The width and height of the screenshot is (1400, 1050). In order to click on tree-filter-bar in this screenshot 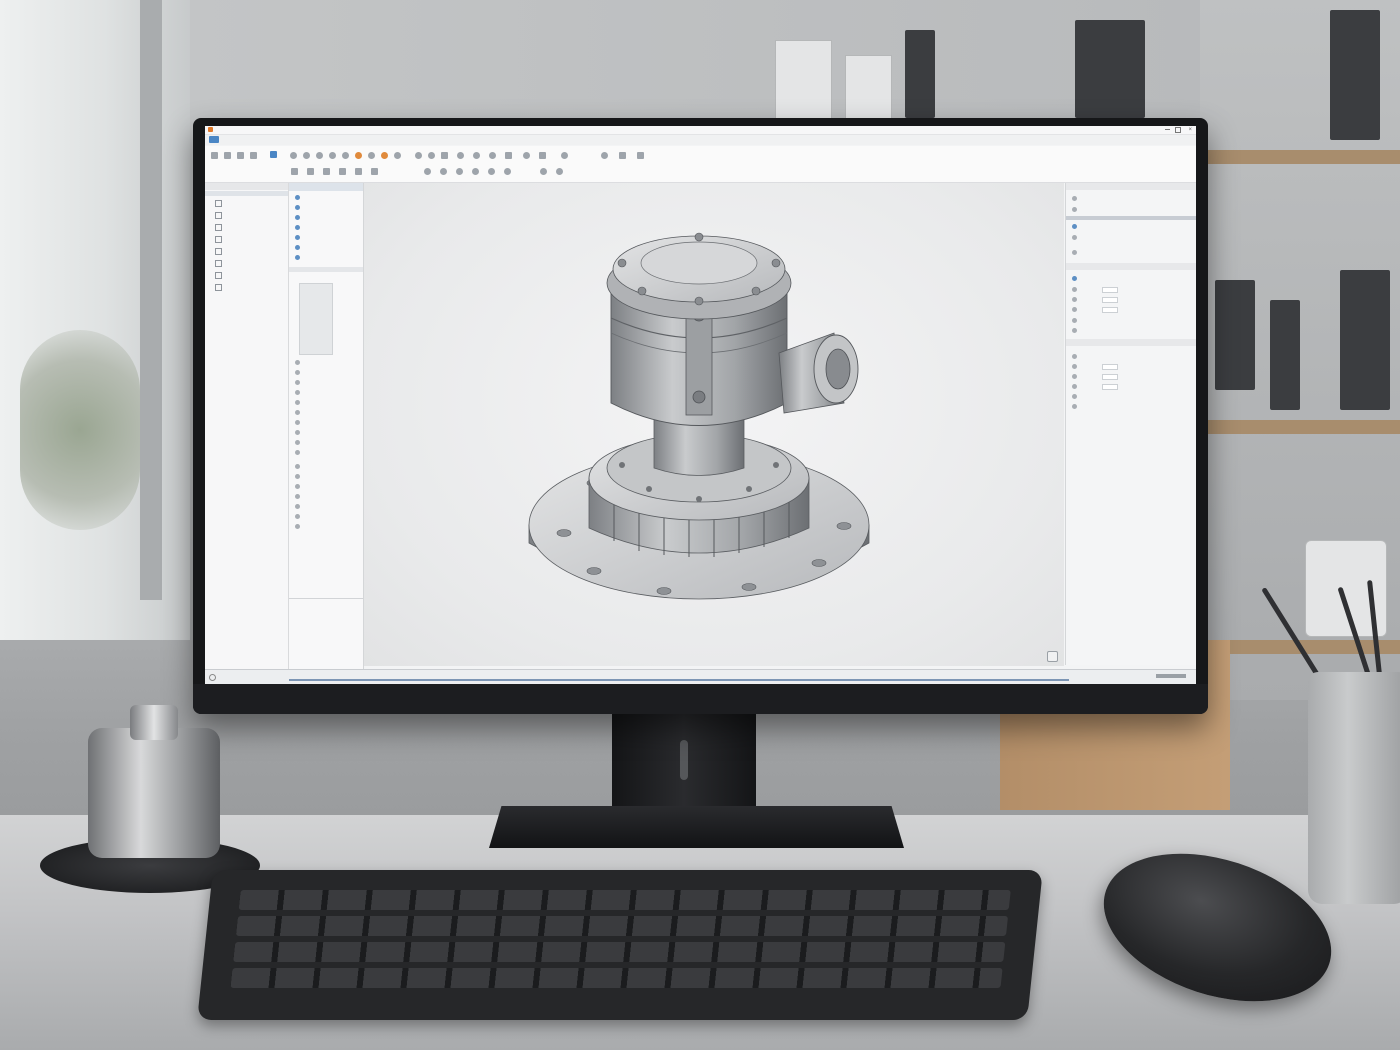, I will do `click(326, 269)`.